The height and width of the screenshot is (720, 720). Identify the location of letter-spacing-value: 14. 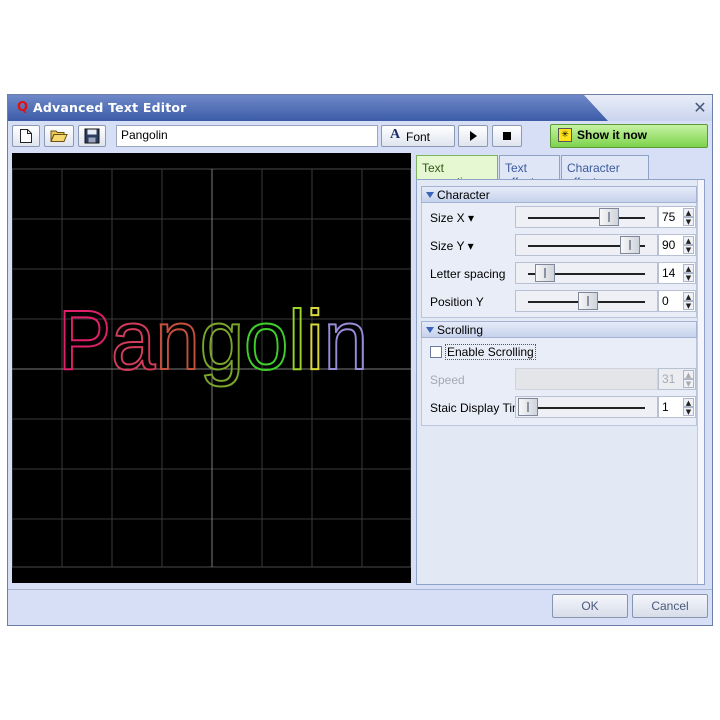
(669, 273).